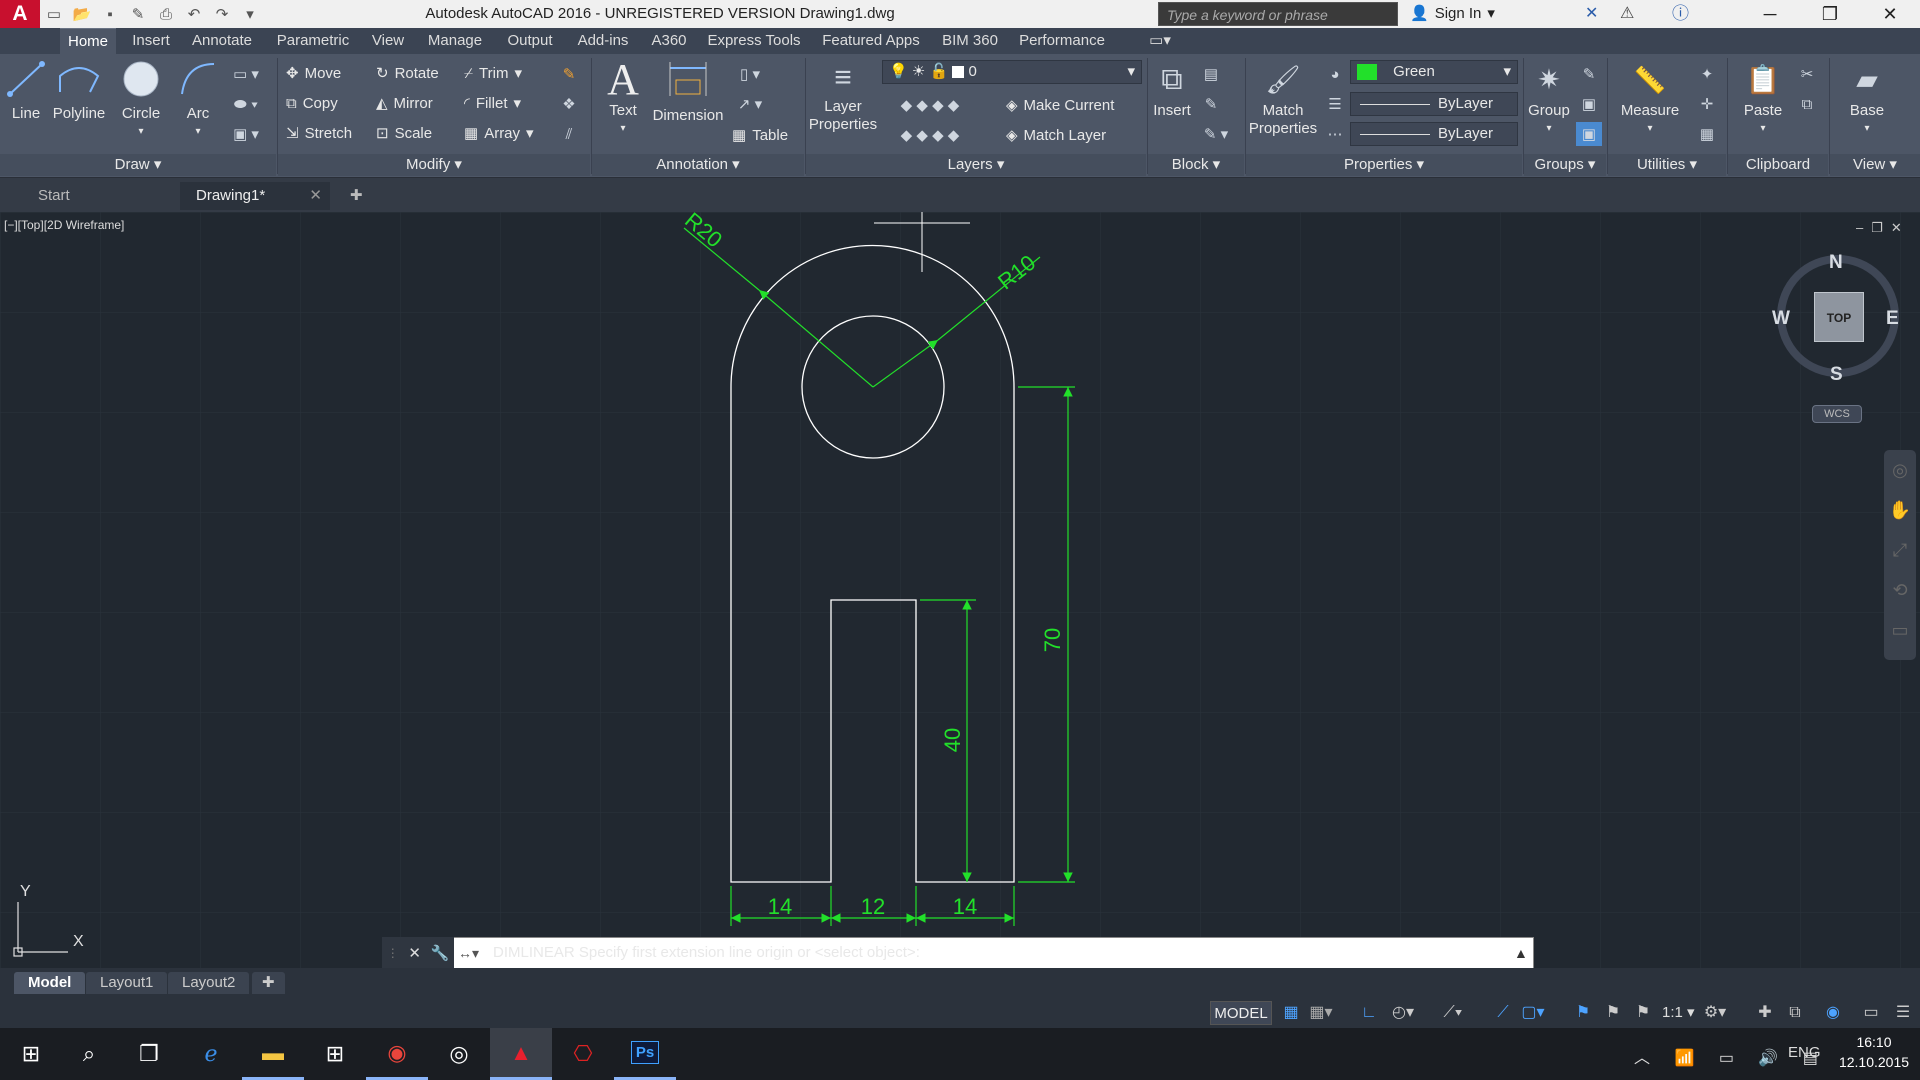 Image resolution: width=1920 pixels, height=1080 pixels. I want to click on view-panel-label: View ▾, so click(1875, 165).